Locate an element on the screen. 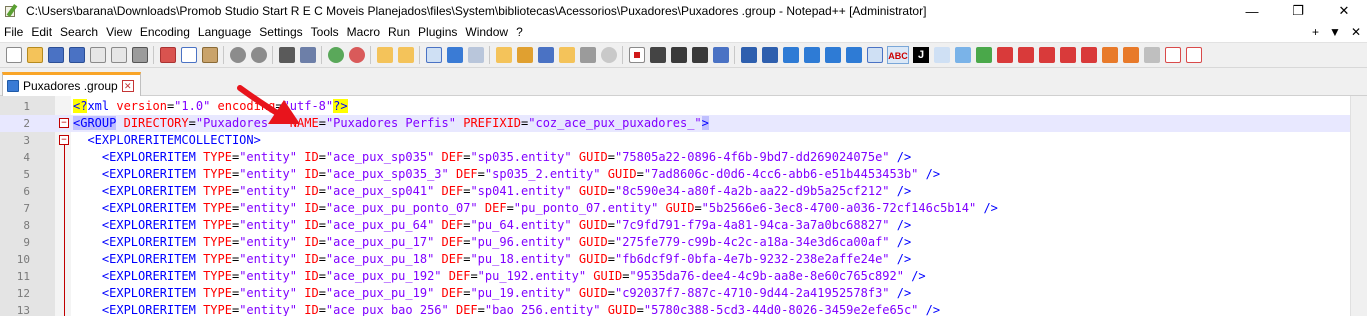 The width and height of the screenshot is (1367, 316). doc-red-icon is located at coordinates (1172, 55).